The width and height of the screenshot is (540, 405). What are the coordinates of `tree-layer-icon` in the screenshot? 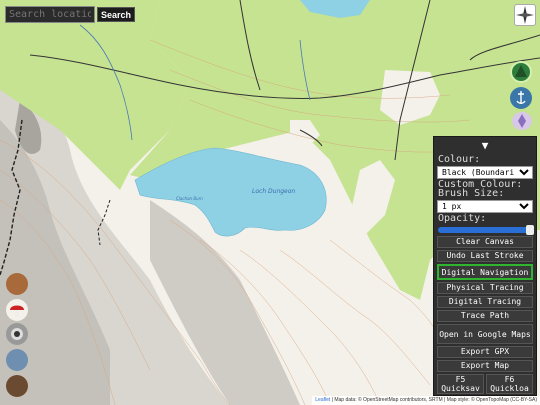 It's located at (521, 72).